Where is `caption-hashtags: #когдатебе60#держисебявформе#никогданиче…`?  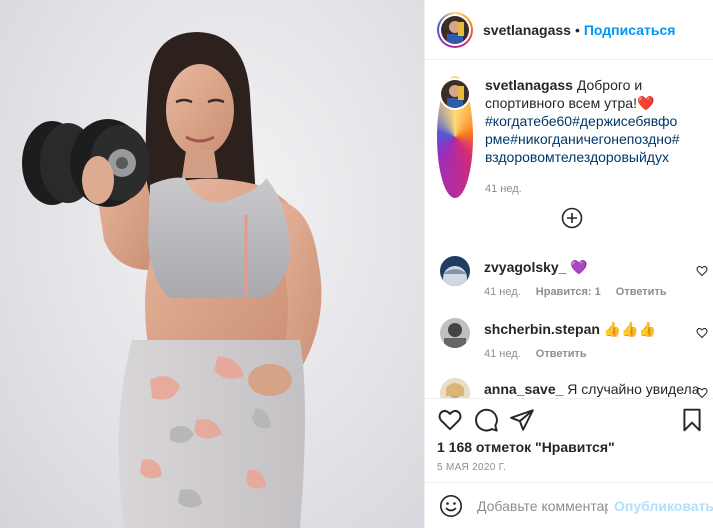
caption-hashtags: #когдатебе60#держисебявформе#никогданиче… is located at coordinates (585, 139).